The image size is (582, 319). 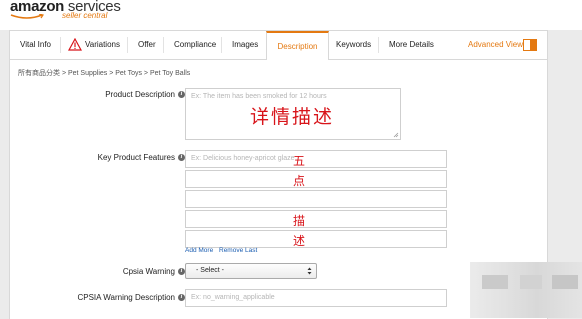 What do you see at coordinates (243, 158) in the screenshot?
I see `key-feature-placeholder: Ex: Delicious honey-apricot glaze` at bounding box center [243, 158].